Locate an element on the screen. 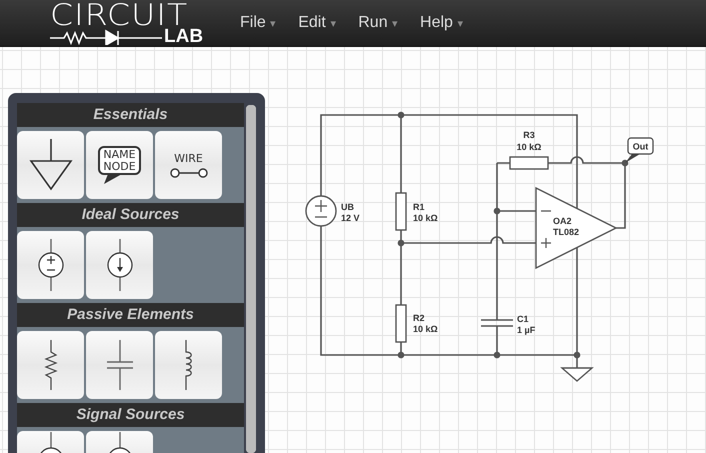  menu-button: File ▾ is located at coordinates (258, 23).